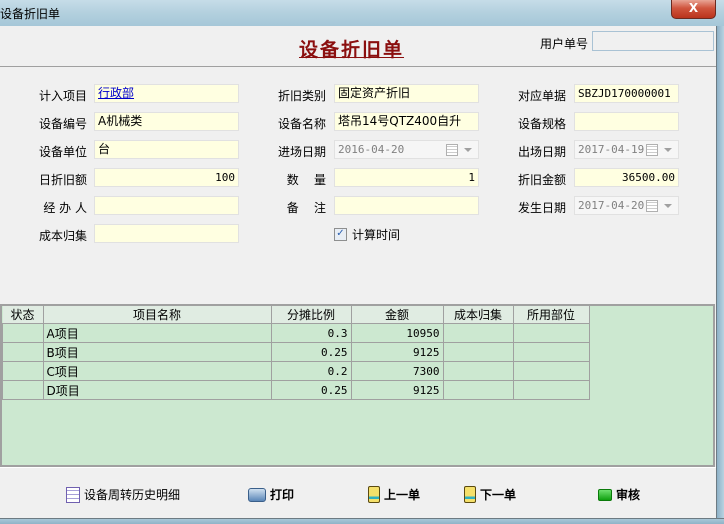 The width and height of the screenshot is (724, 524). What do you see at coordinates (282, 495) in the screenshot?
I see `print-label: 打印` at bounding box center [282, 495].